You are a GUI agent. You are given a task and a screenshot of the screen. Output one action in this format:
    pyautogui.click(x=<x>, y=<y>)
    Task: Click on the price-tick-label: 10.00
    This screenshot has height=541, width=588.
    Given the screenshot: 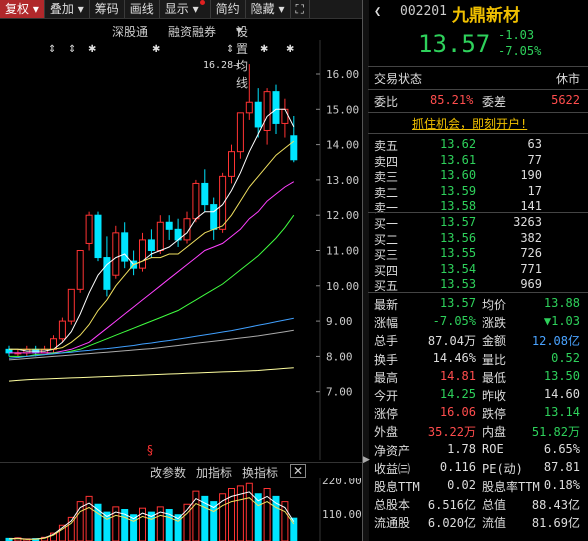 What is the action you would take?
    pyautogui.click(x=342, y=286)
    